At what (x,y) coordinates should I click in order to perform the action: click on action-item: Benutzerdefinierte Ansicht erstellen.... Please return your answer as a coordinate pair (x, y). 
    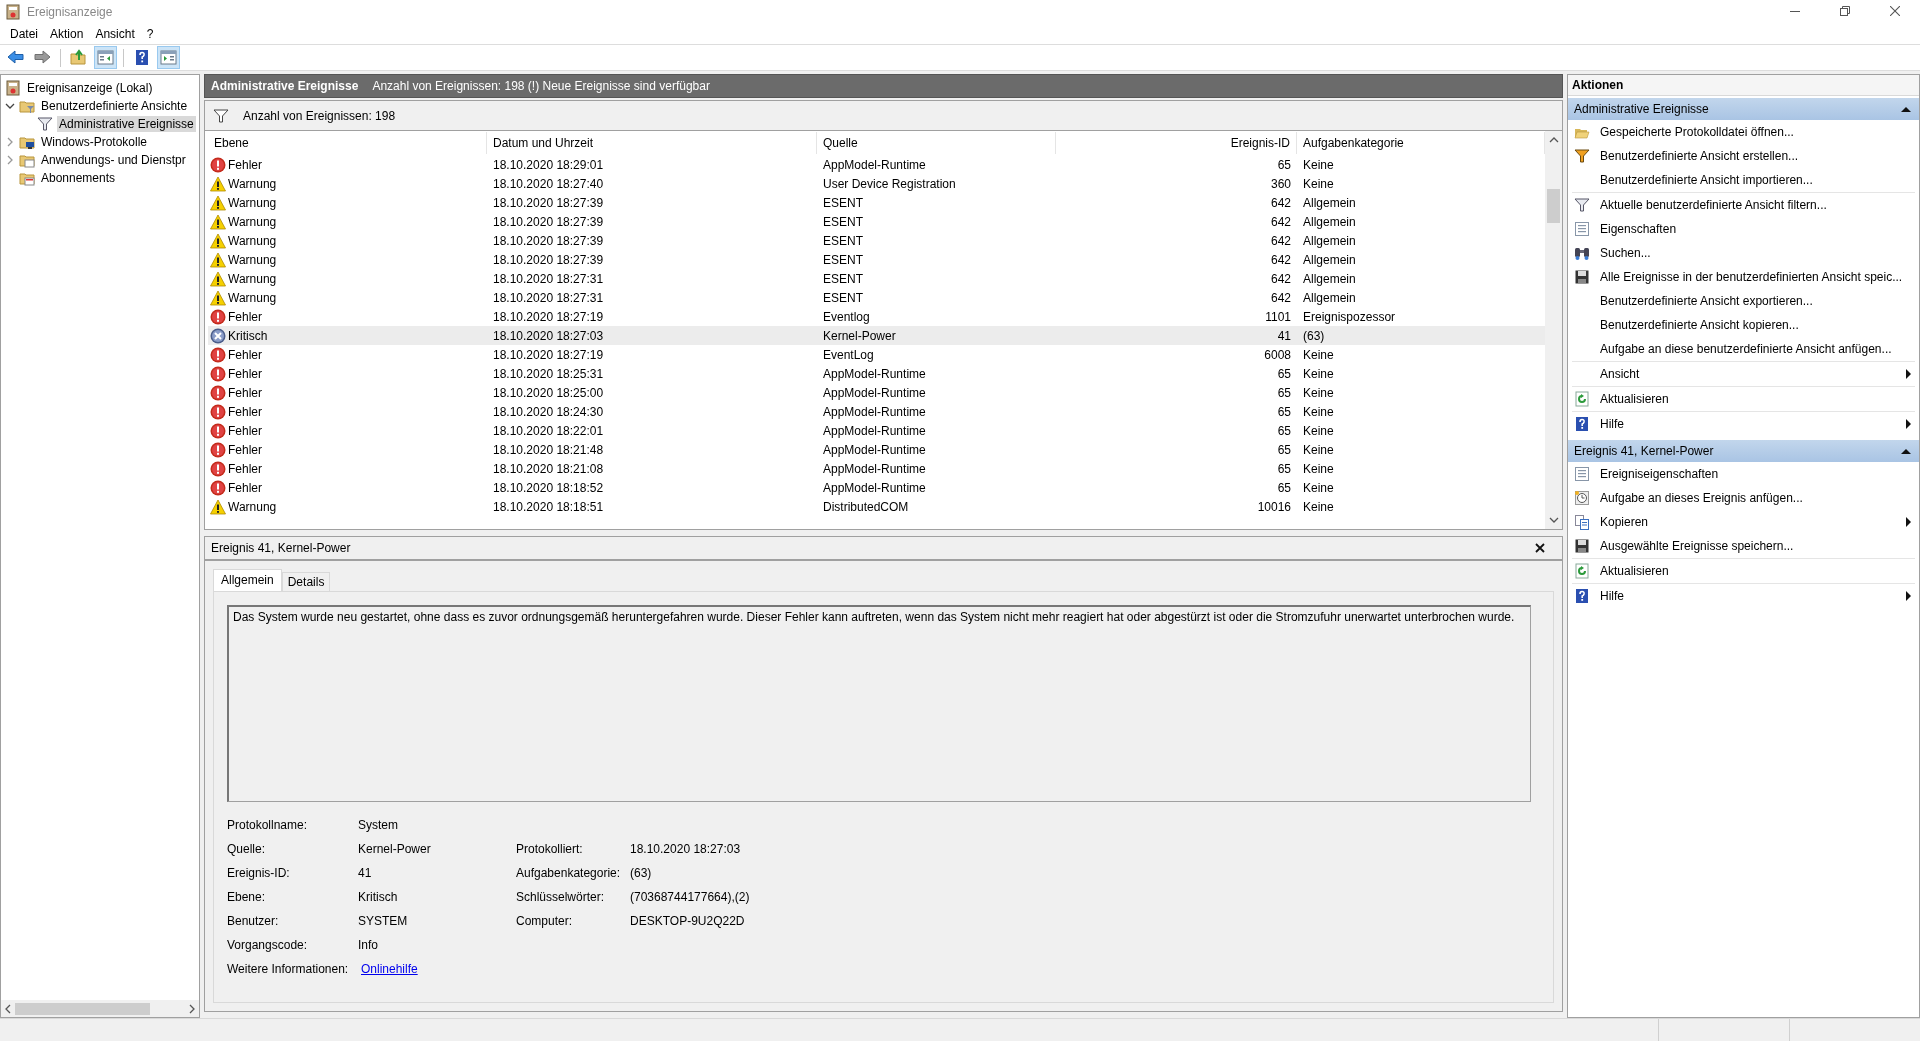
    Looking at the image, I should click on (1743, 156).